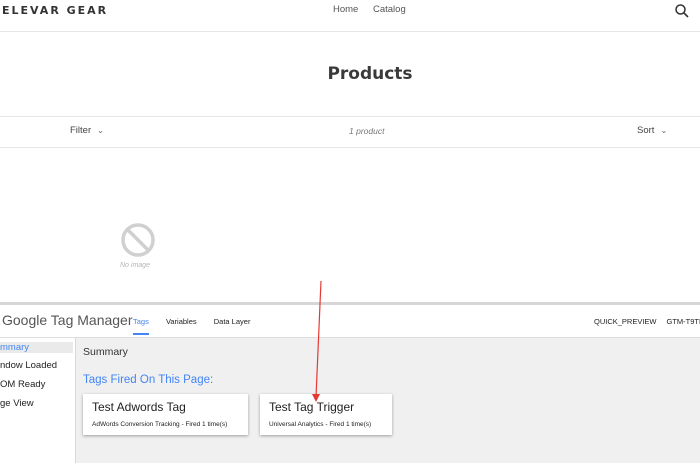 This screenshot has width=700, height=463. Describe the element at coordinates (36, 347) in the screenshot. I see `sidebar-item-summary: mmary` at that location.